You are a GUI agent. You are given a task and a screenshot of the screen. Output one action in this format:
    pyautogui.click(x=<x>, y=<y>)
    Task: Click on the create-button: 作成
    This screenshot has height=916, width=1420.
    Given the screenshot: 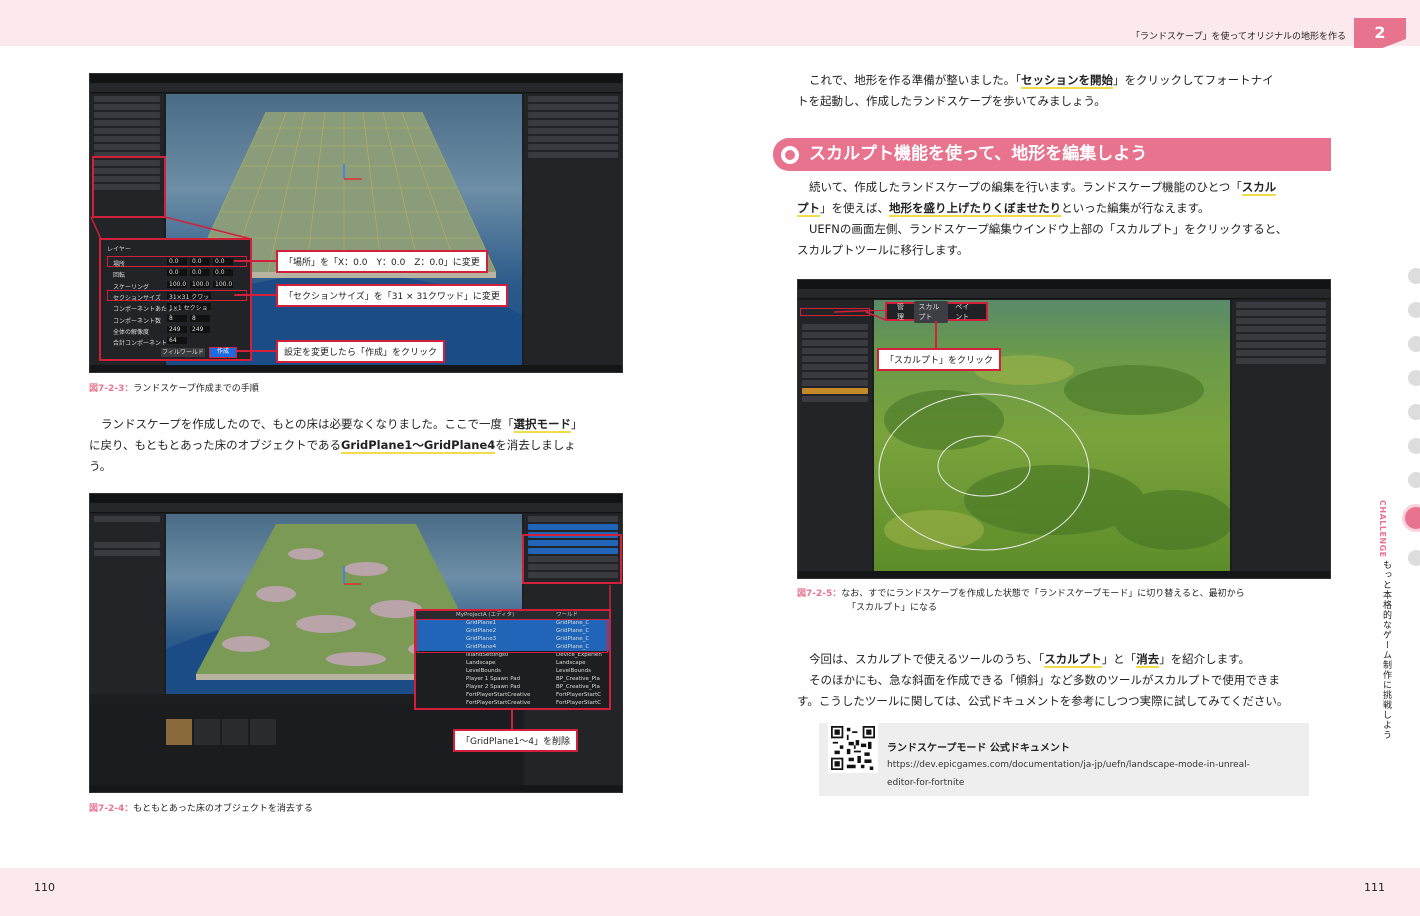 What is the action you would take?
    pyautogui.click(x=223, y=352)
    